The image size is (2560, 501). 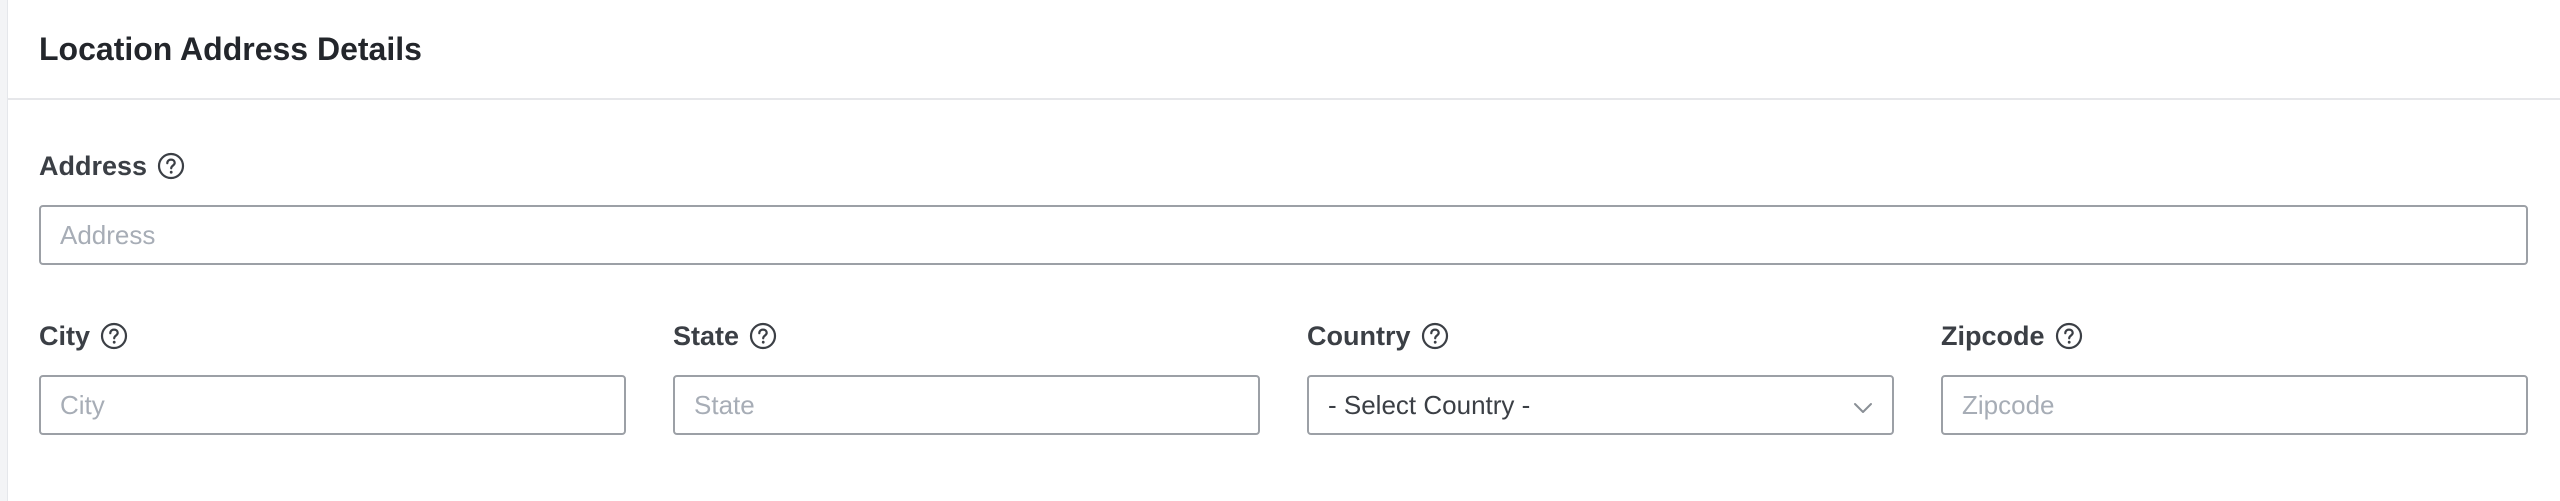 What do you see at coordinates (93, 166) in the screenshot?
I see `address-label: Address` at bounding box center [93, 166].